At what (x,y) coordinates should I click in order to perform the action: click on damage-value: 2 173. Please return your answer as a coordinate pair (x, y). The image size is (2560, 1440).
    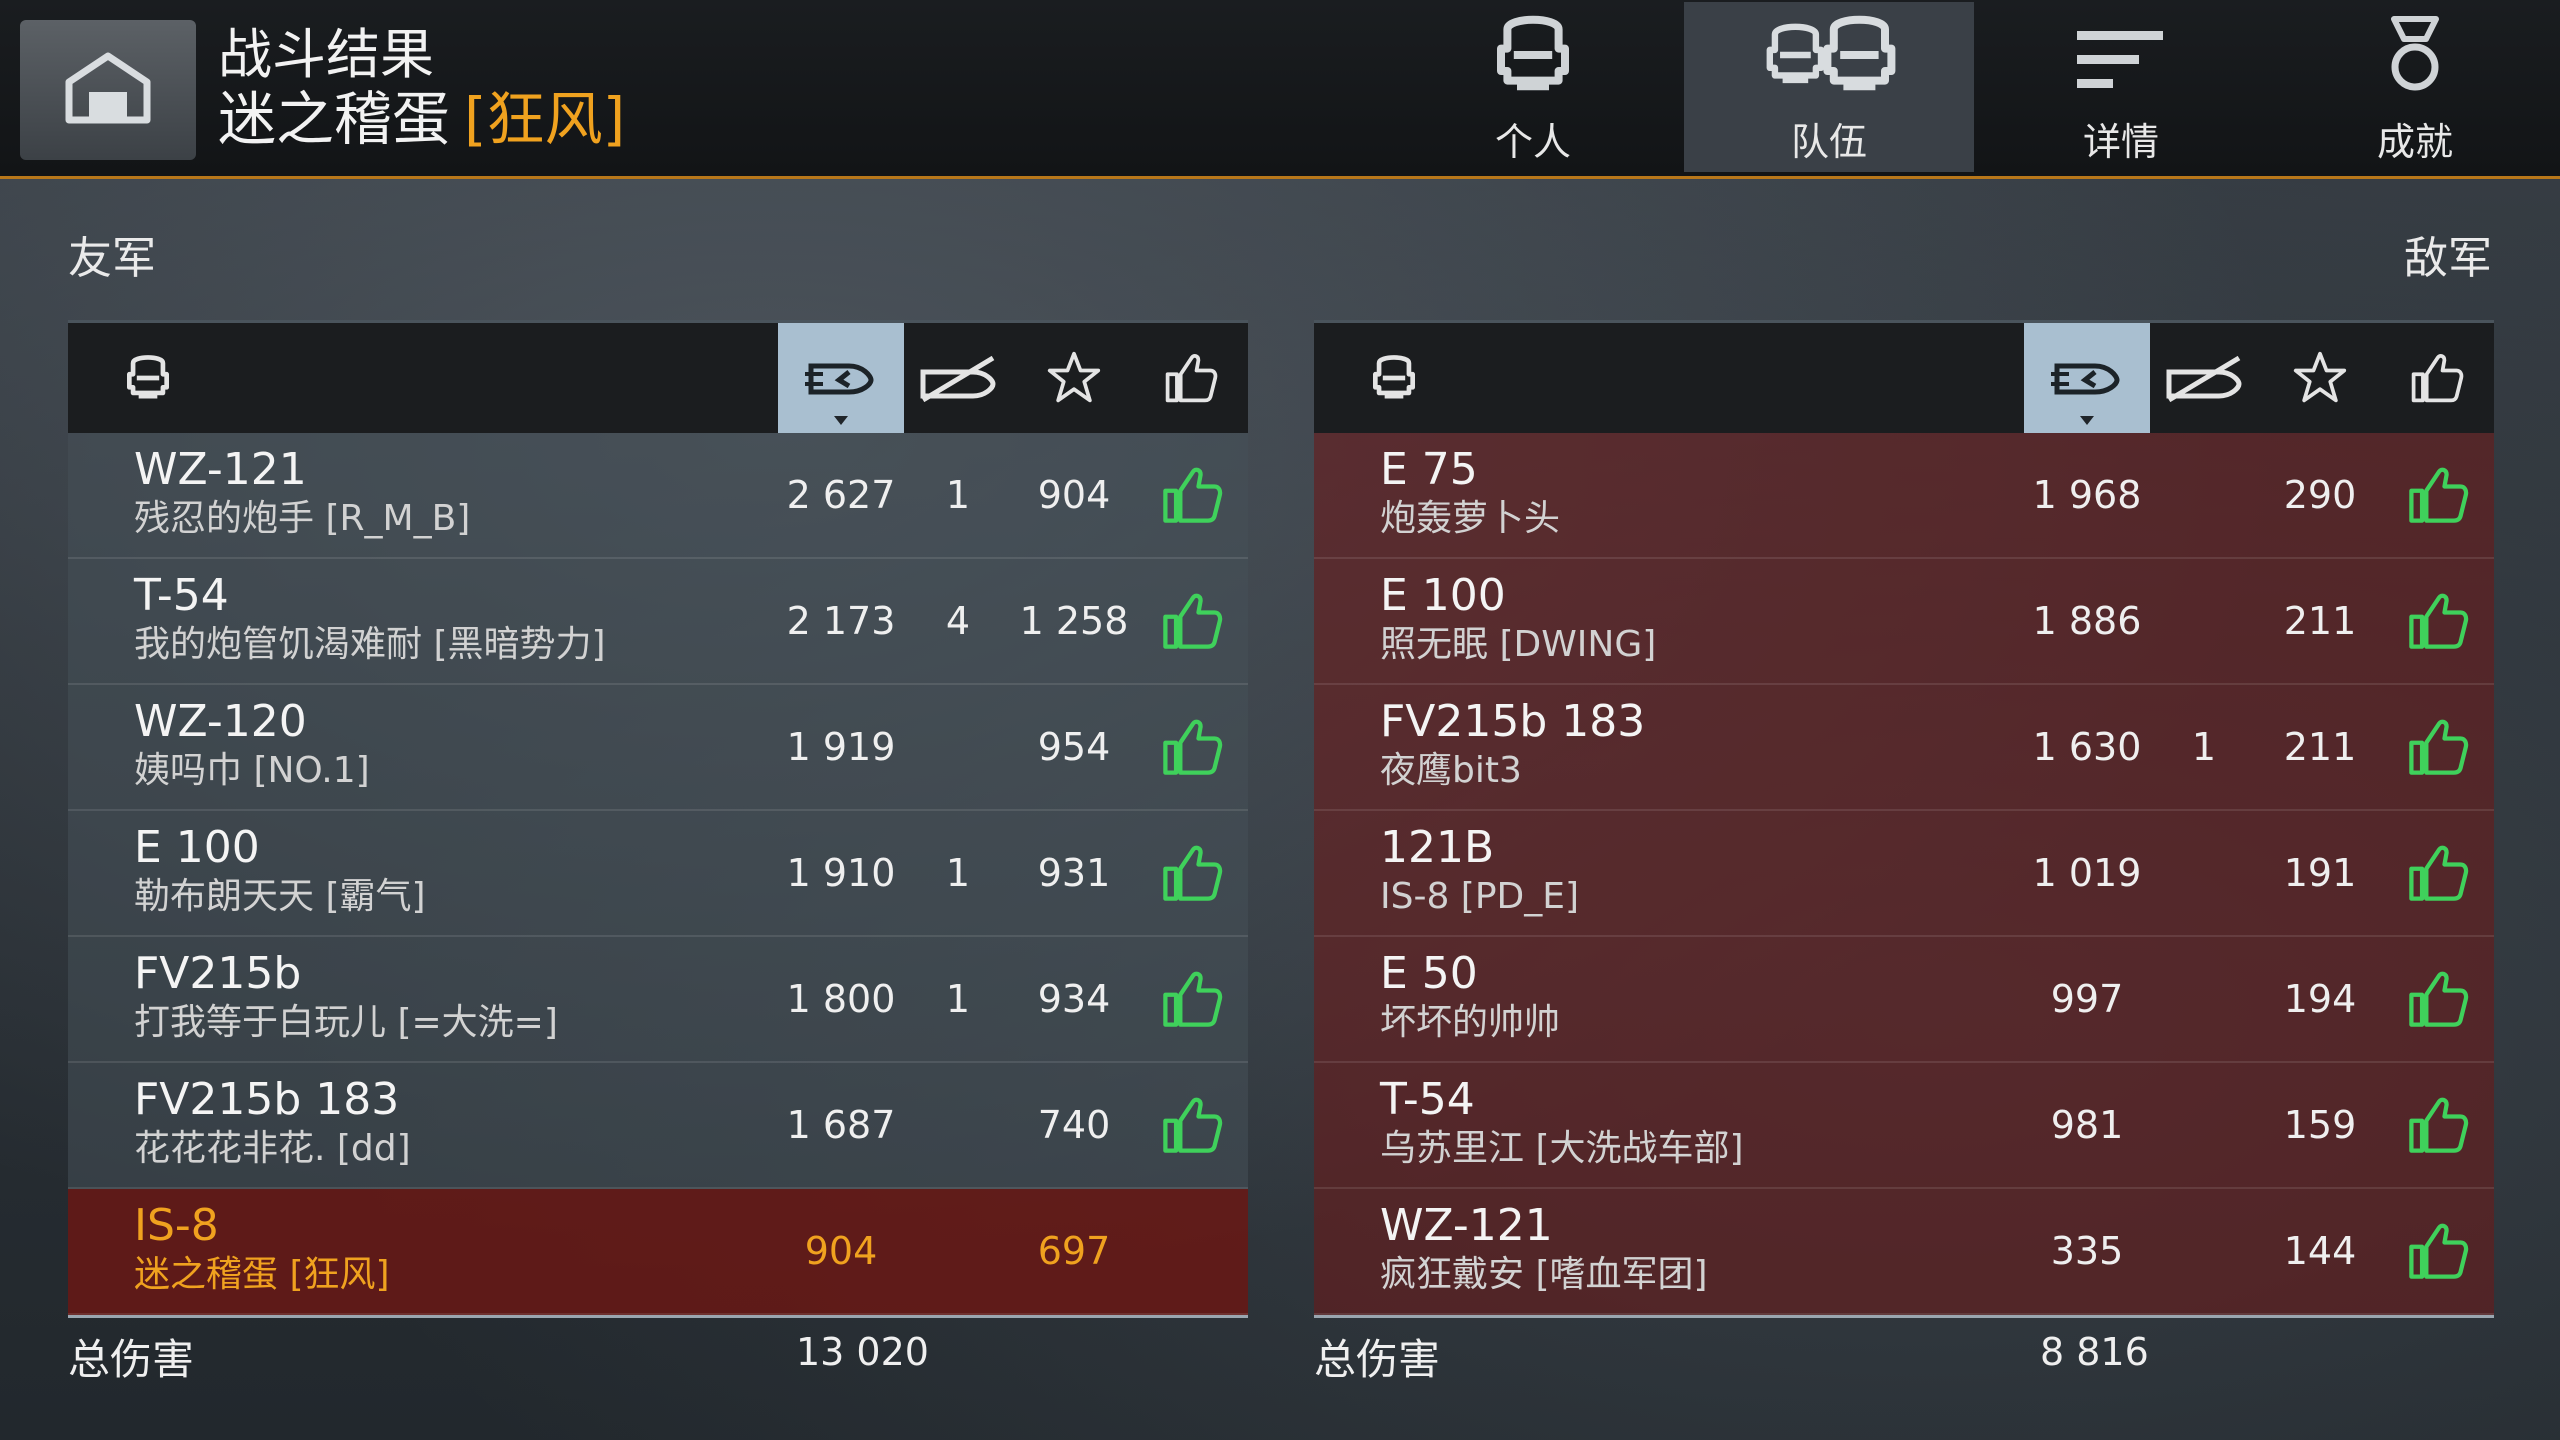
    Looking at the image, I should click on (841, 621).